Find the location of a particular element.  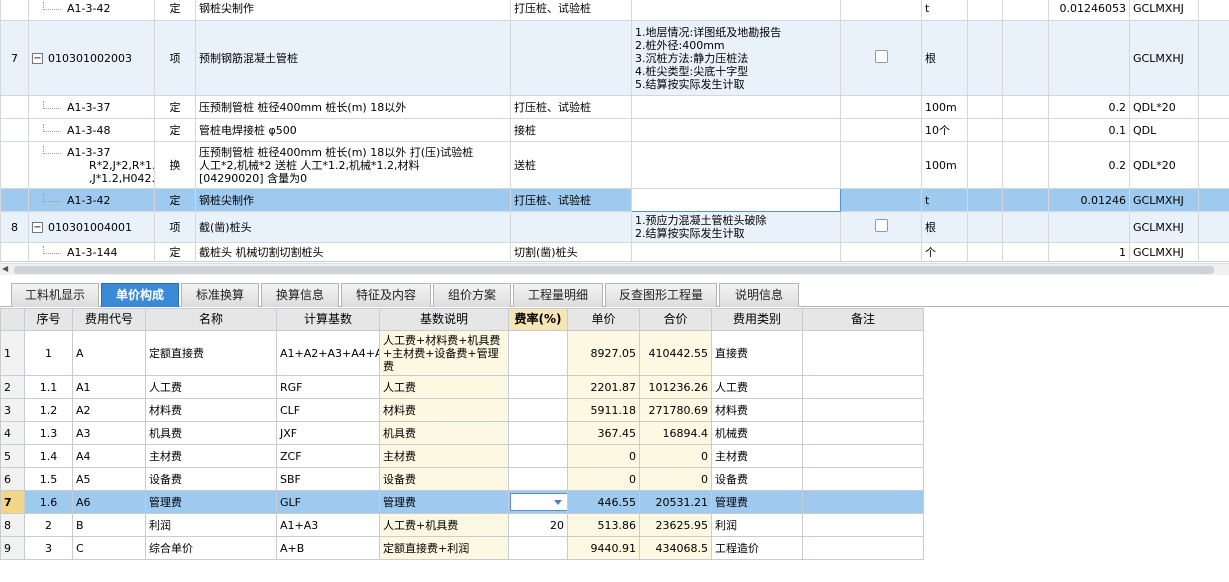

tab-5: 特征及内容 is located at coordinates (386, 295).